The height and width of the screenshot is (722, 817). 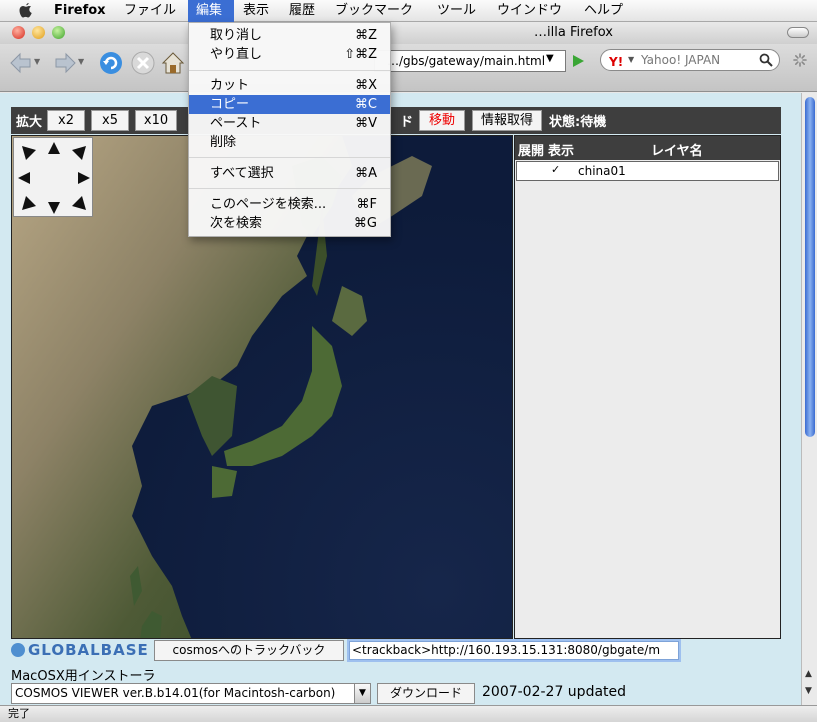 I want to click on scroll-down-arrow-icon: ▼, so click(x=808, y=691).